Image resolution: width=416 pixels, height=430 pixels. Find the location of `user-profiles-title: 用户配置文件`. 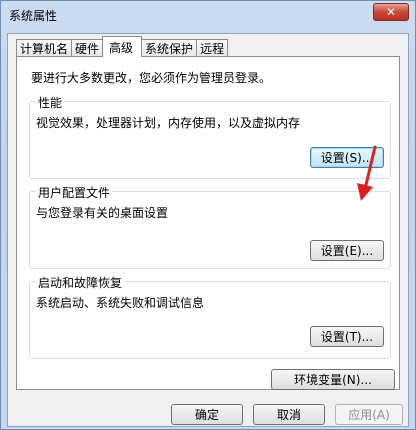

user-profiles-title: 用户配置文件 is located at coordinates (74, 192).